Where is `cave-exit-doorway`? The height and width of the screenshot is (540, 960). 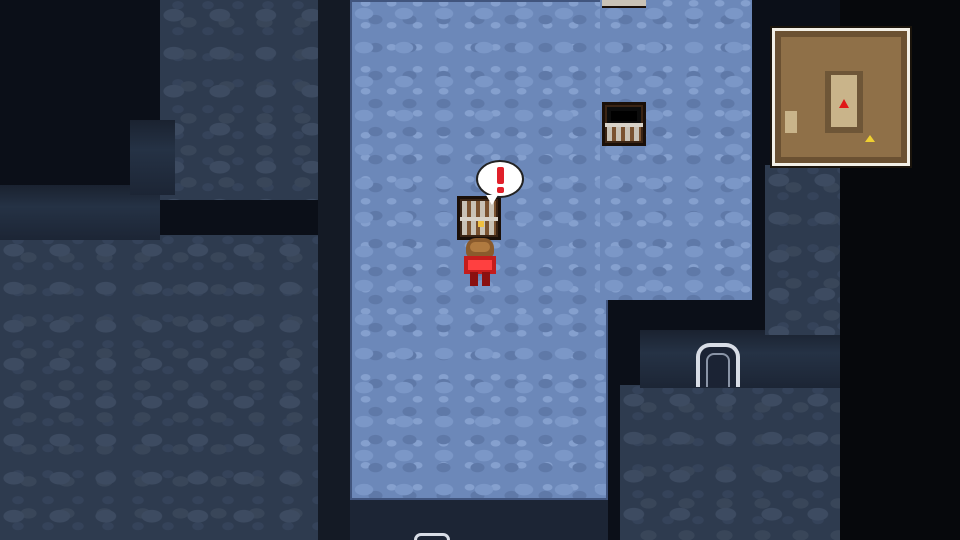
cave-exit-doorway is located at coordinates (718, 365).